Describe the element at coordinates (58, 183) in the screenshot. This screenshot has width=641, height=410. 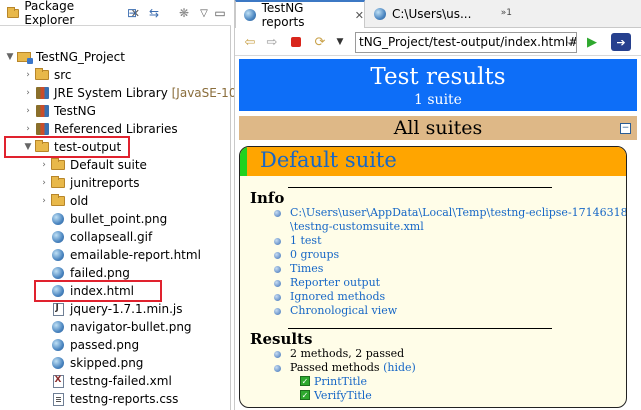
I see `folder-icon` at that location.